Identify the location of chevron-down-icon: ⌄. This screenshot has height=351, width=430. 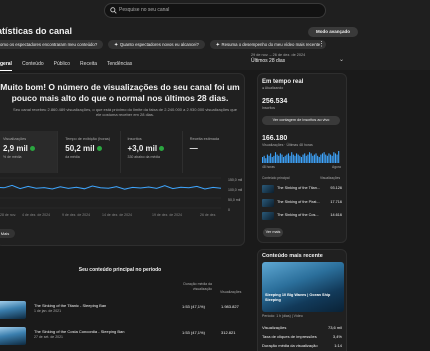
(341, 59).